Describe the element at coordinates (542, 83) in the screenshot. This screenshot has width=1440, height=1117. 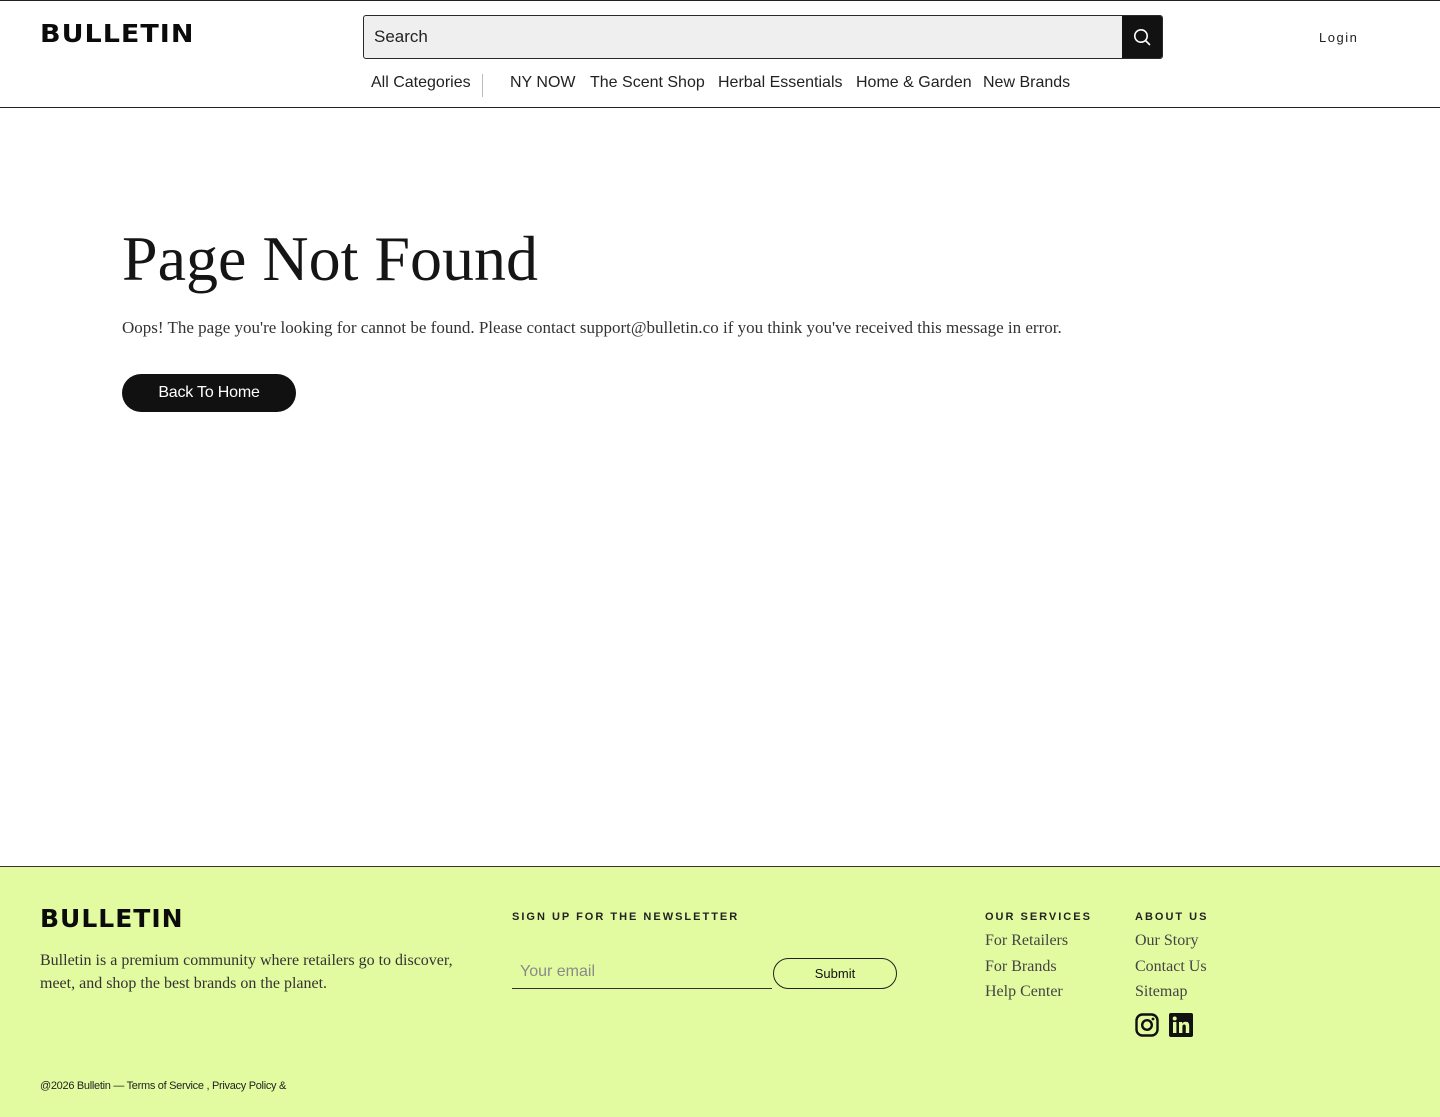
I see `nav-item-ny-now: NY NOW` at that location.